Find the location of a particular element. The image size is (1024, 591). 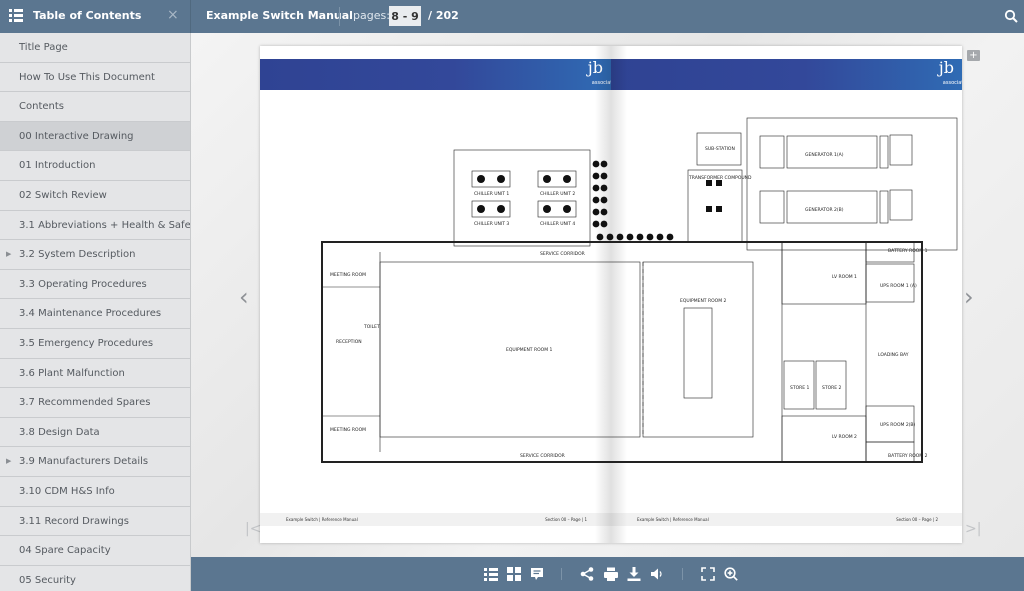

svg-text: GENERATOR 2(B) is located at coordinates (824, 210).